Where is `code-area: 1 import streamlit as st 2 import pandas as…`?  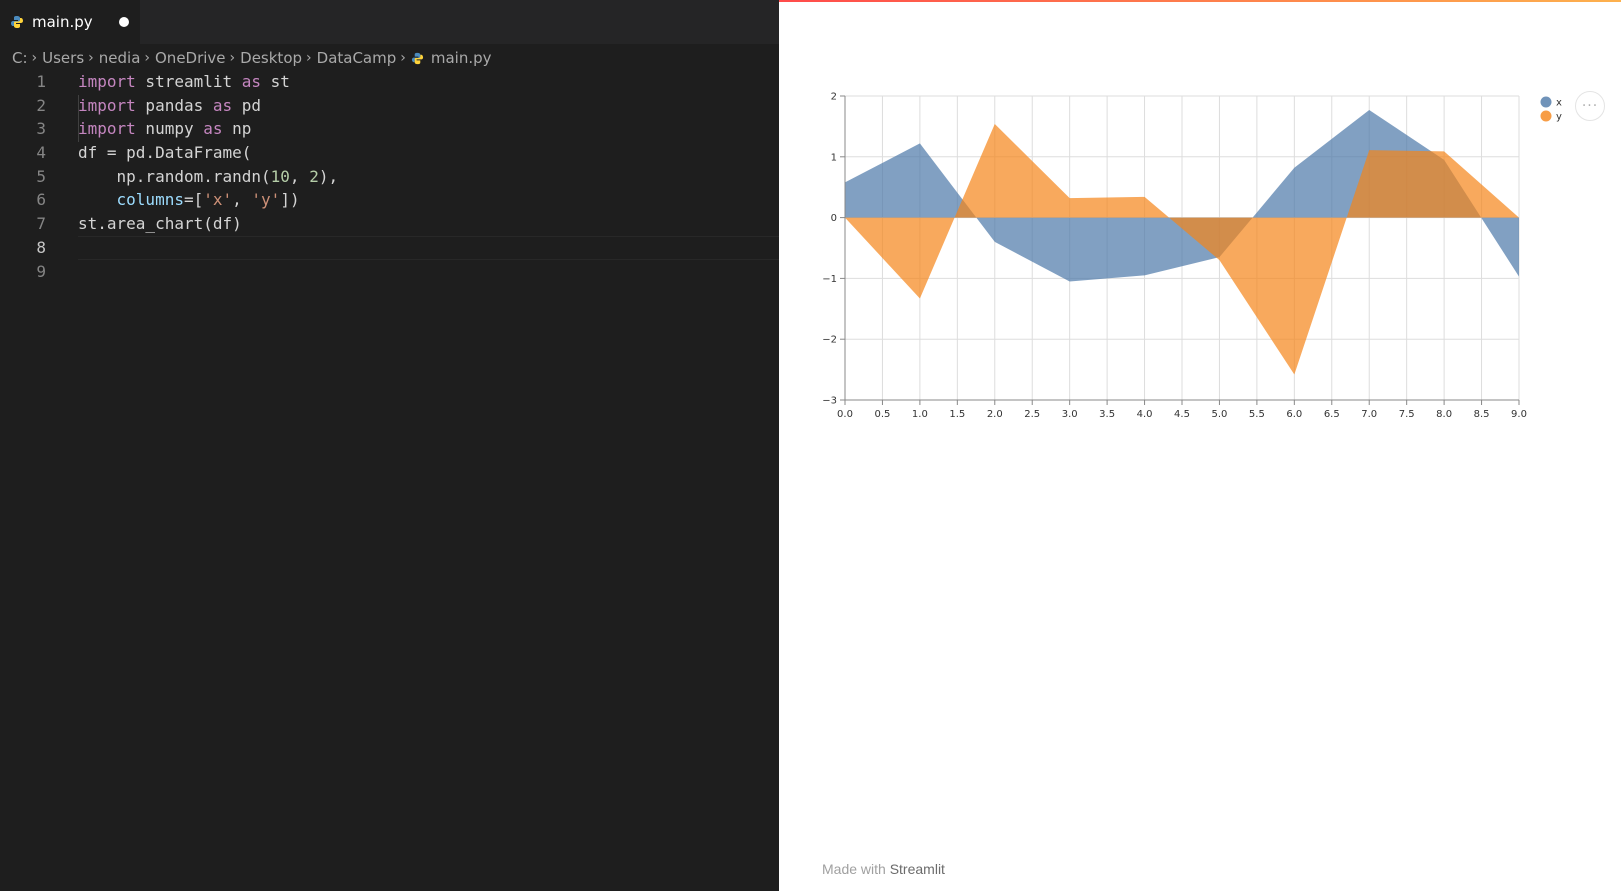
code-area: 1 import streamlit as st 2 import pandas as… is located at coordinates (389, 176).